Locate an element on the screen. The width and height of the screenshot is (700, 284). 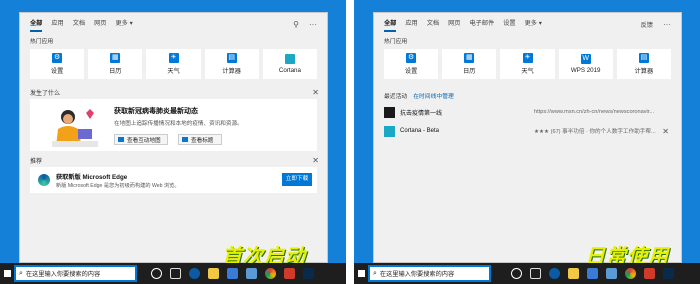
tab-bar: 全部 应用 文档 网页 电子邮件 设置 更多 ▾ 反馈 ··· is located at coordinates (527, 24).